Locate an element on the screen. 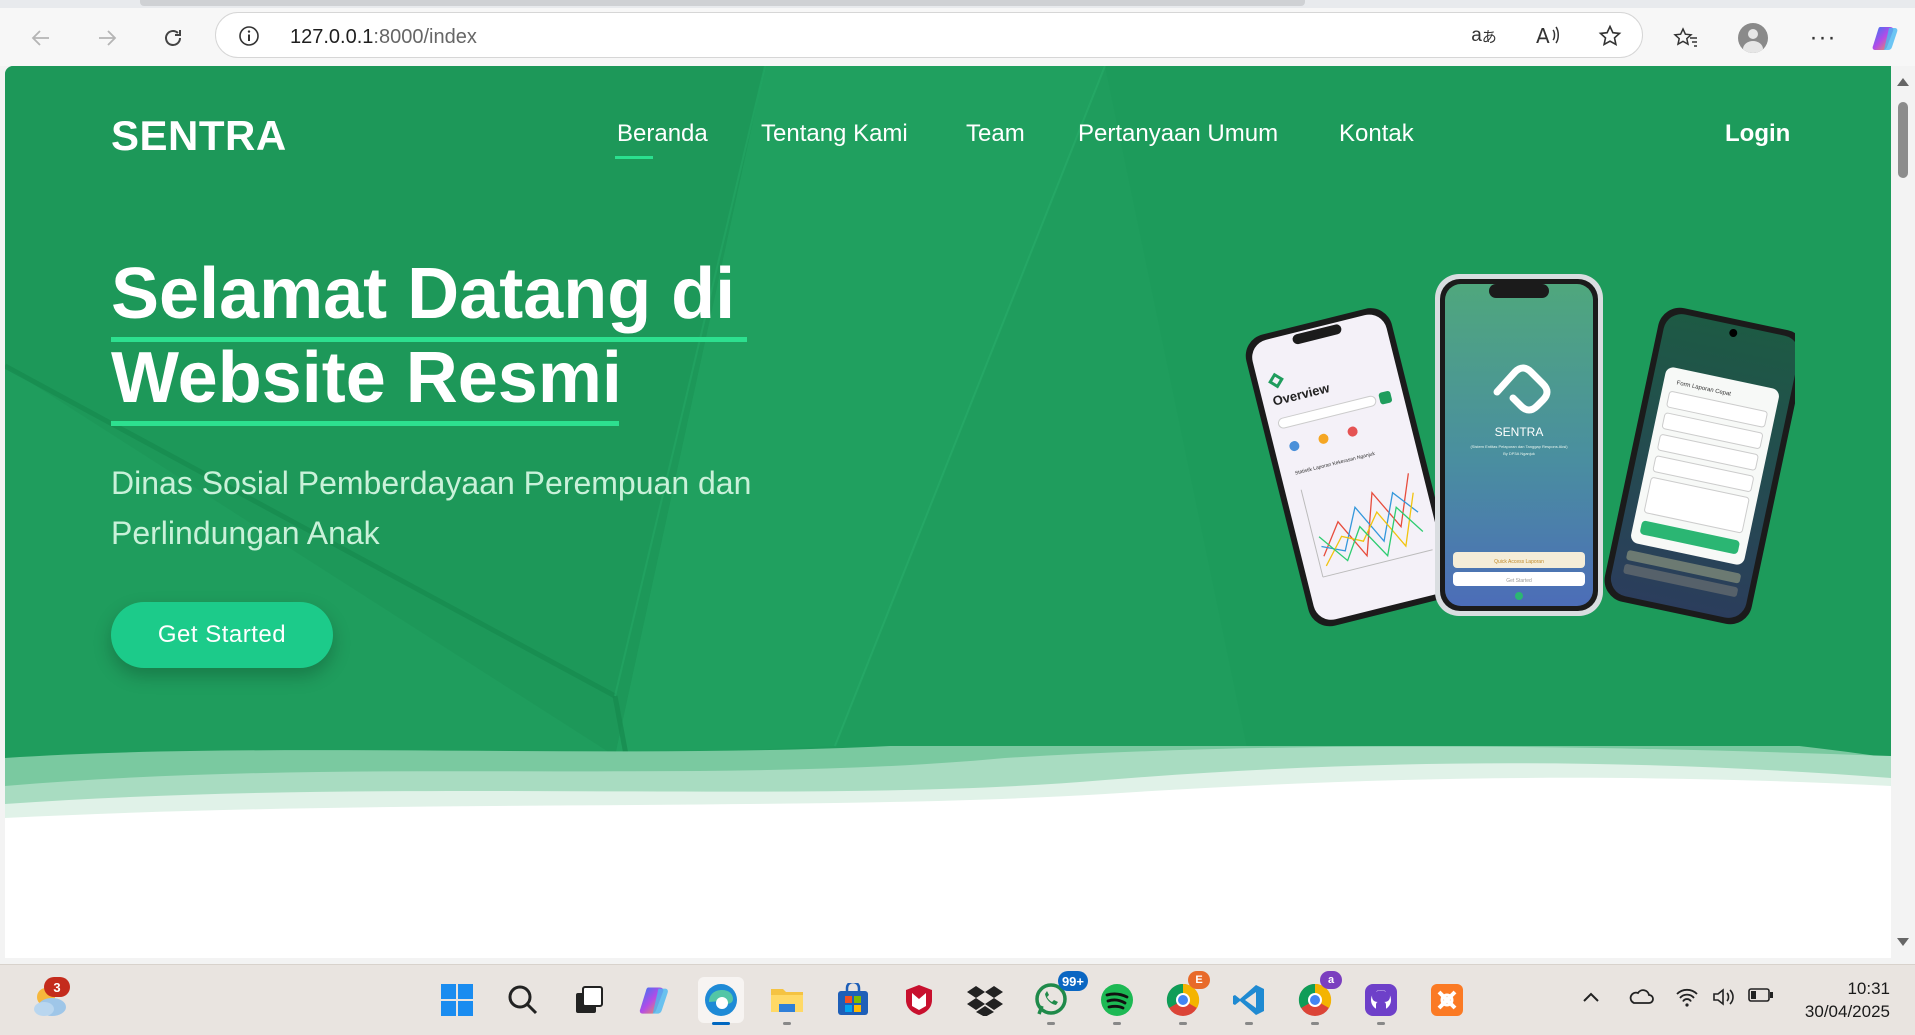 The height and width of the screenshot is (1035, 1915). nav-link-team: Team is located at coordinates (995, 134).